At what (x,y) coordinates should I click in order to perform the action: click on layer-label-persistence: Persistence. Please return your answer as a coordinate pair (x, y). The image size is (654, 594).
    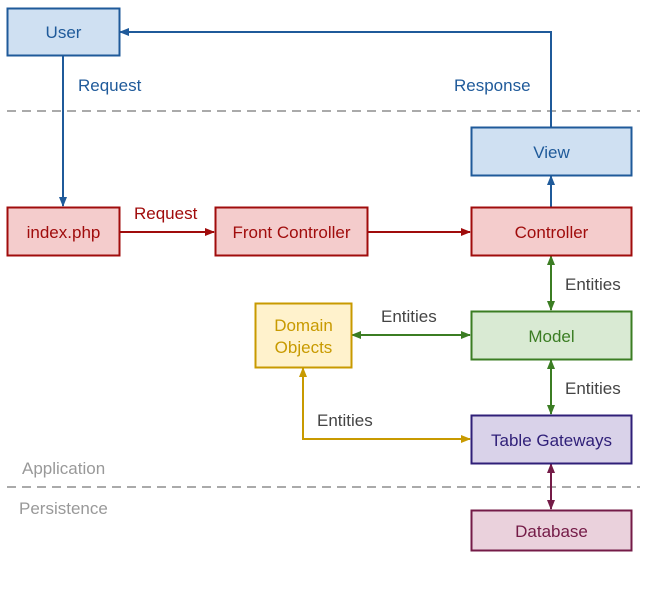
    Looking at the image, I should click on (63, 508).